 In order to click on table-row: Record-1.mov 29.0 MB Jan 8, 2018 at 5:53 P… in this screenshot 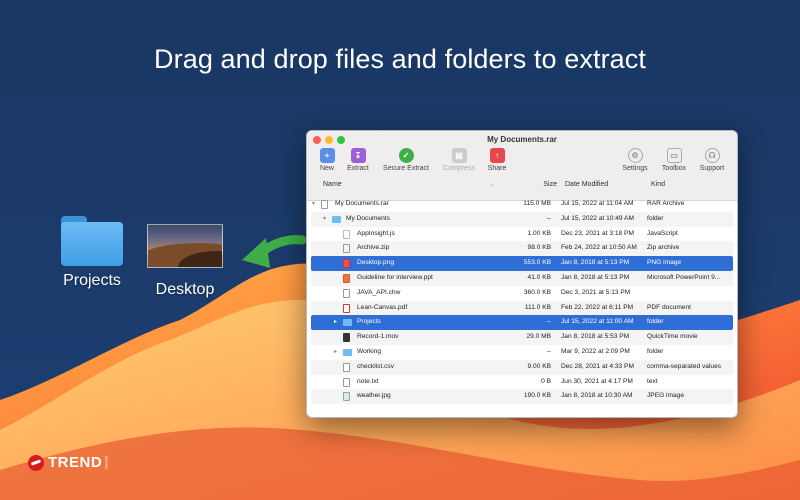, I will do `click(522, 337)`.